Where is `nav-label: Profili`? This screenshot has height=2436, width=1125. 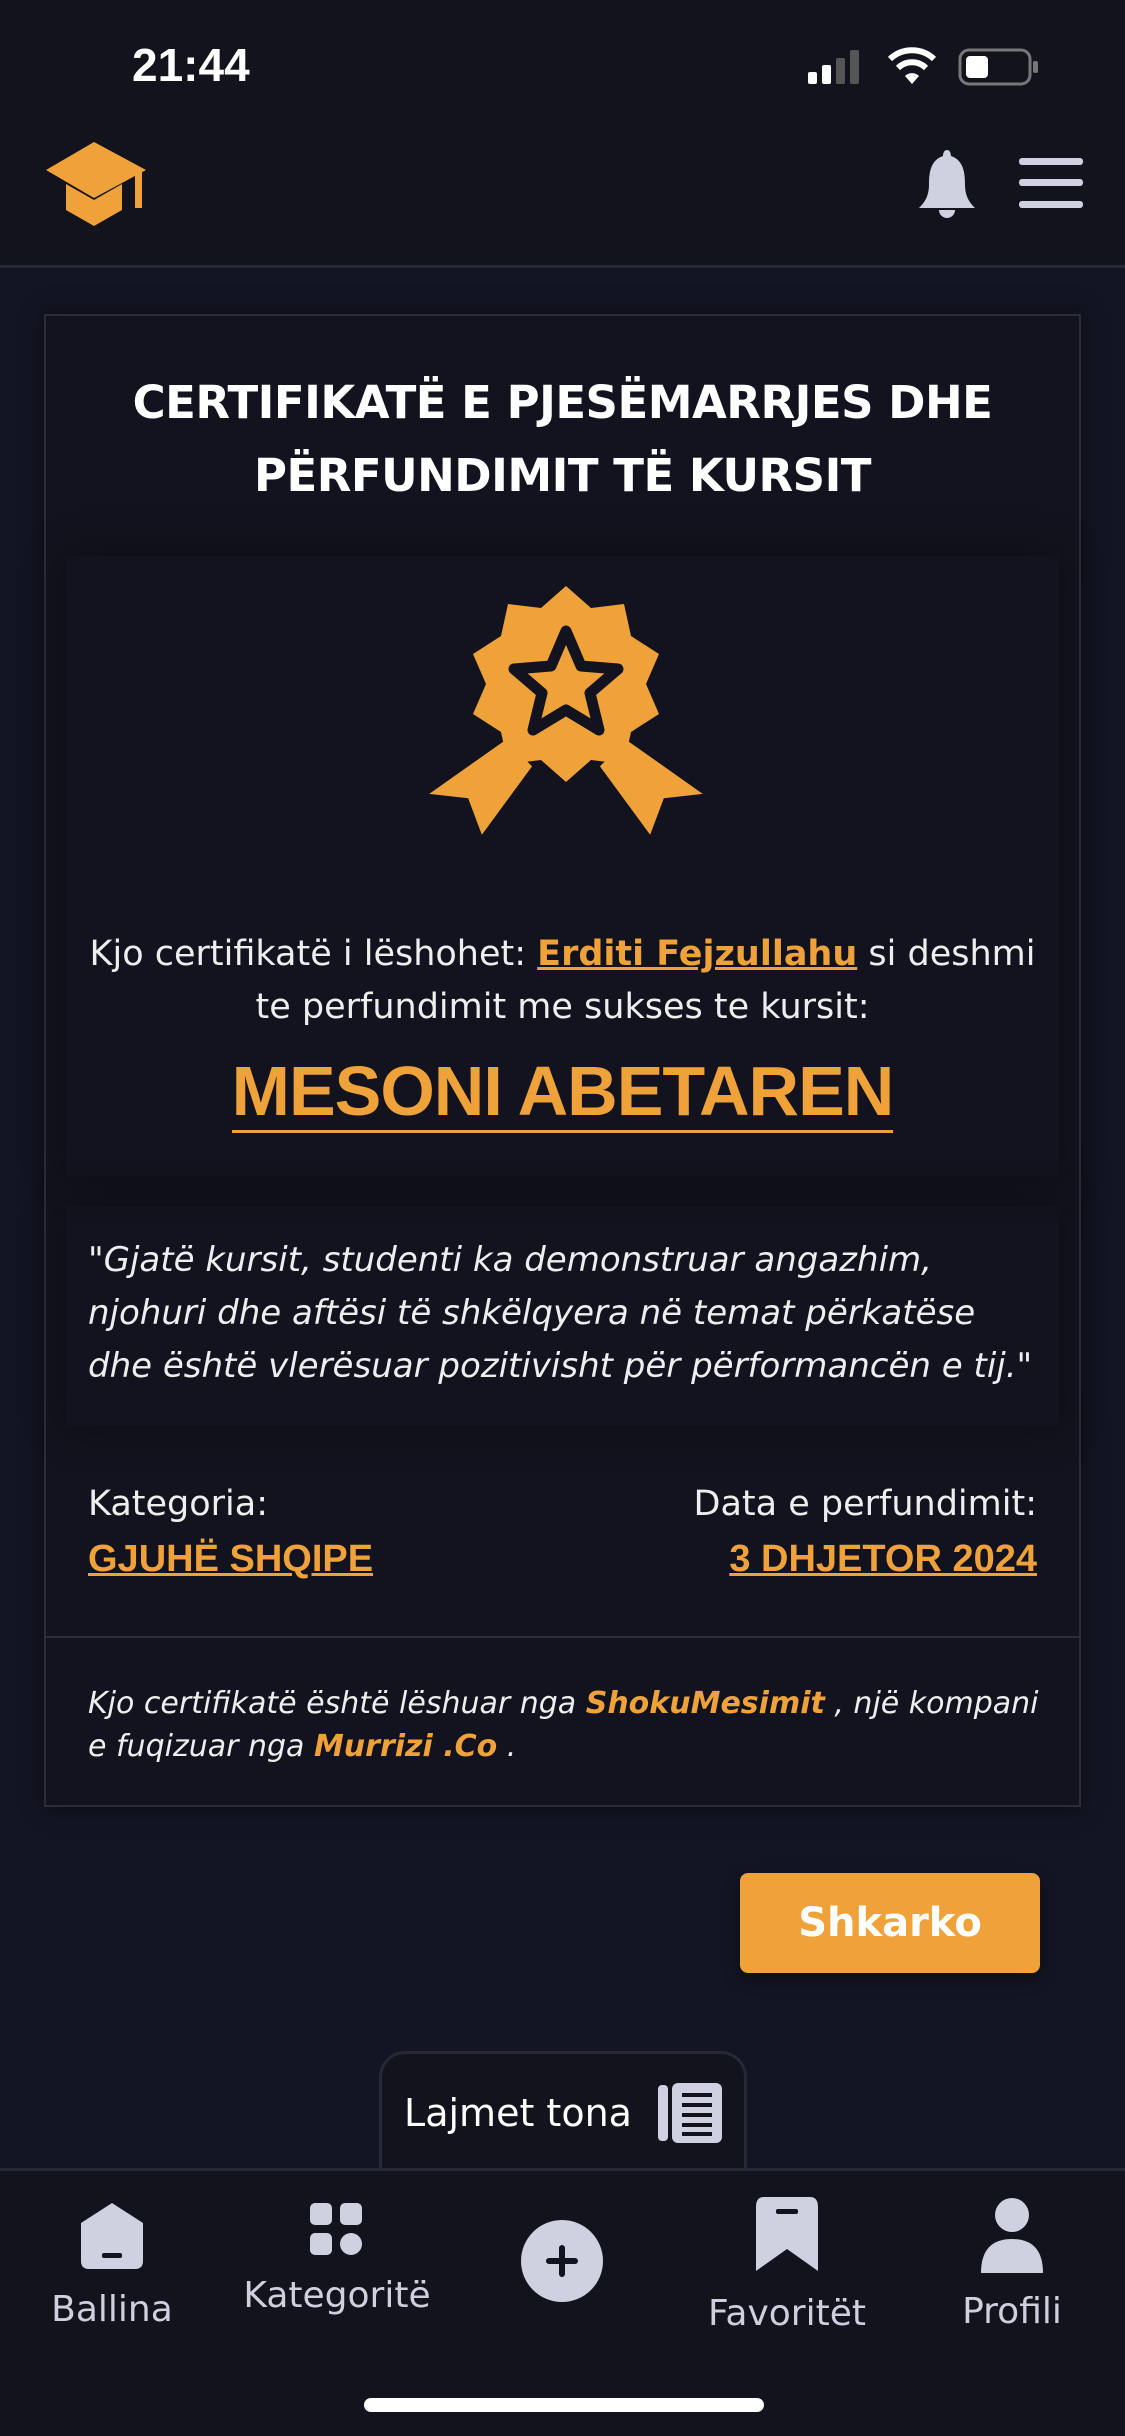
nav-label: Profili is located at coordinates (1012, 2311).